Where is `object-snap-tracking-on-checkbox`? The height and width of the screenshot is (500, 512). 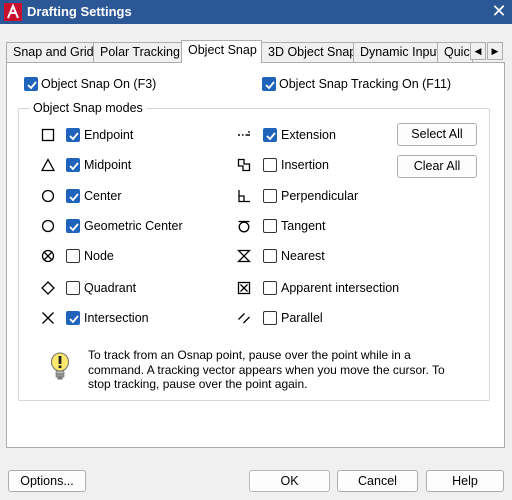 object-snap-tracking-on-checkbox is located at coordinates (269, 84).